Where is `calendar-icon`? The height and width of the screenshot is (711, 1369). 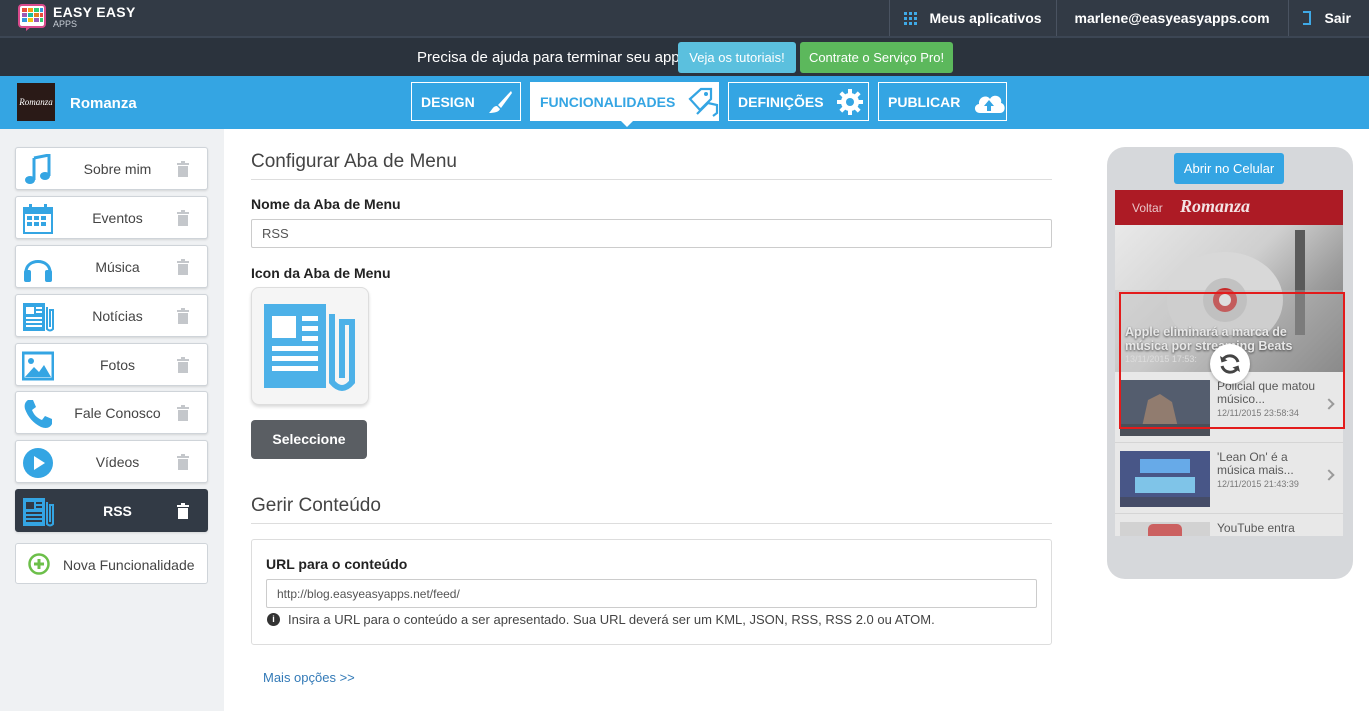
calendar-icon is located at coordinates (38, 219).